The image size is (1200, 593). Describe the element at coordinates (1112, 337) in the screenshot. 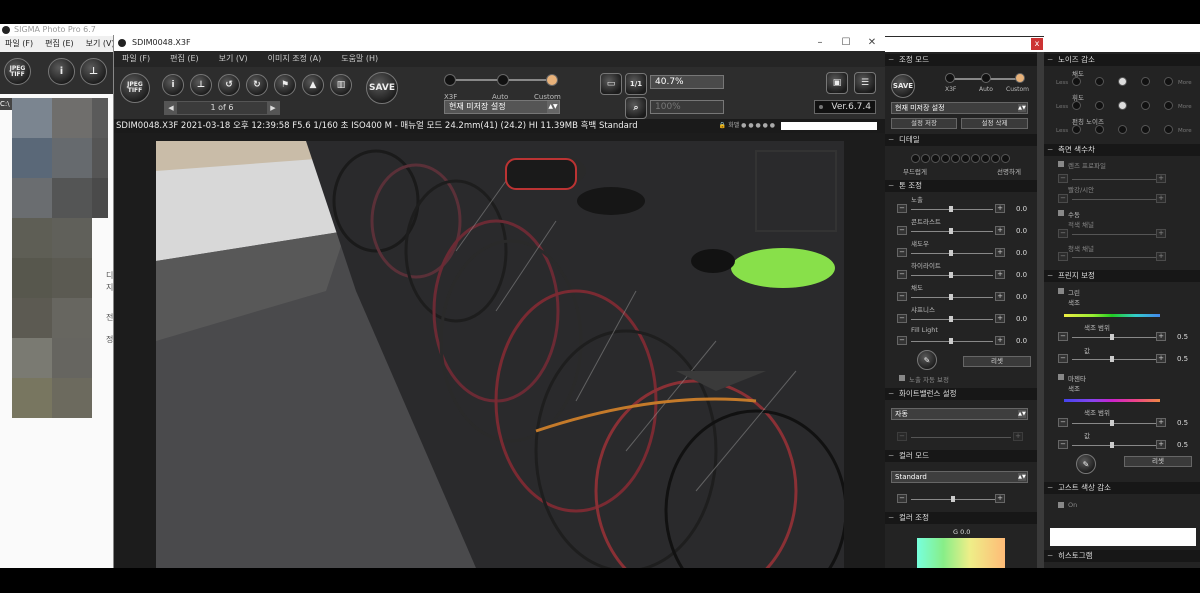

I see `green-range-knob` at that location.